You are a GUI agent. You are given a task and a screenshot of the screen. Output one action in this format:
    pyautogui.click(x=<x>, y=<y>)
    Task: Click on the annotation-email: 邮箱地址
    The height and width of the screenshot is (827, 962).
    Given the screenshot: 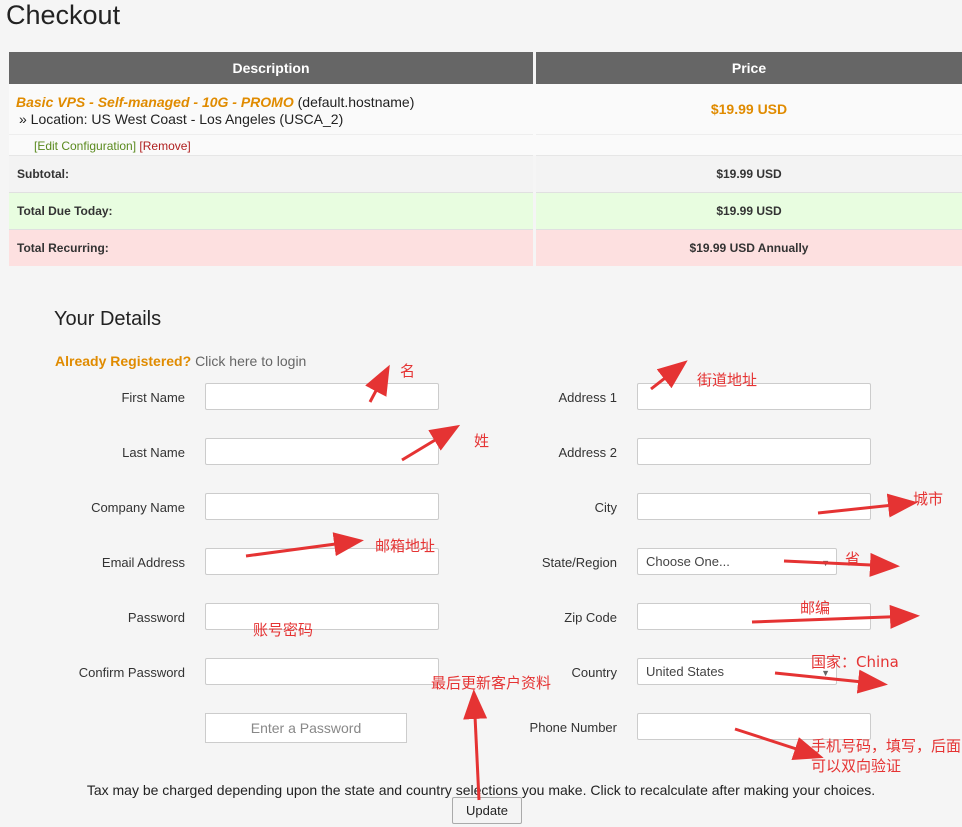 What is the action you would take?
    pyautogui.click(x=405, y=546)
    